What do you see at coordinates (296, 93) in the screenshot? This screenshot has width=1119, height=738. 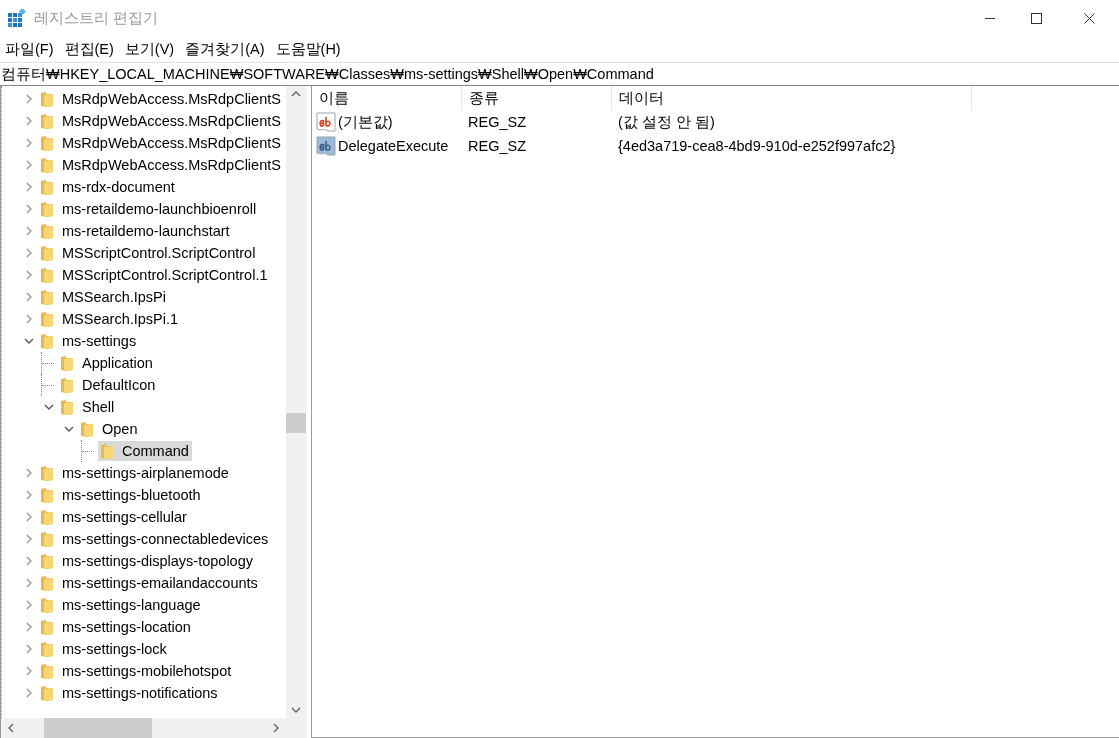 I see `scroll-up-icon` at bounding box center [296, 93].